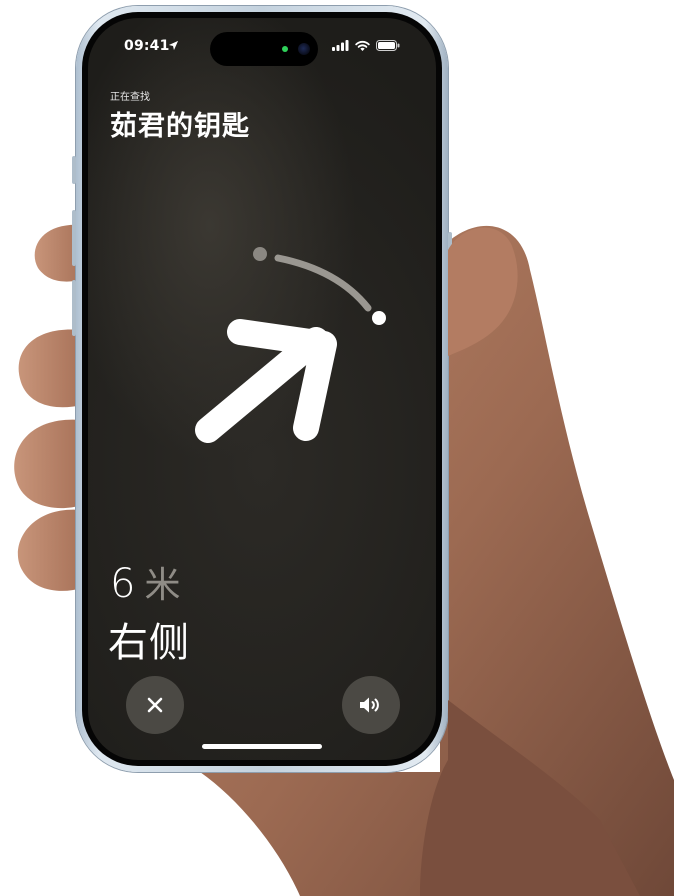  I want to click on direction-label: 右侧, so click(149, 643).